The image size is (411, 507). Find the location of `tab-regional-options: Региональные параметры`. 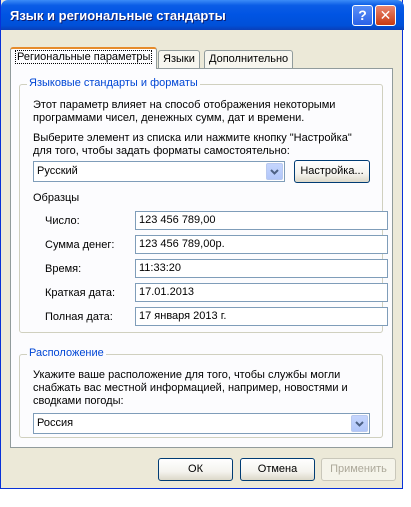

tab-regional-options: Региональные параметры is located at coordinates (84, 58).